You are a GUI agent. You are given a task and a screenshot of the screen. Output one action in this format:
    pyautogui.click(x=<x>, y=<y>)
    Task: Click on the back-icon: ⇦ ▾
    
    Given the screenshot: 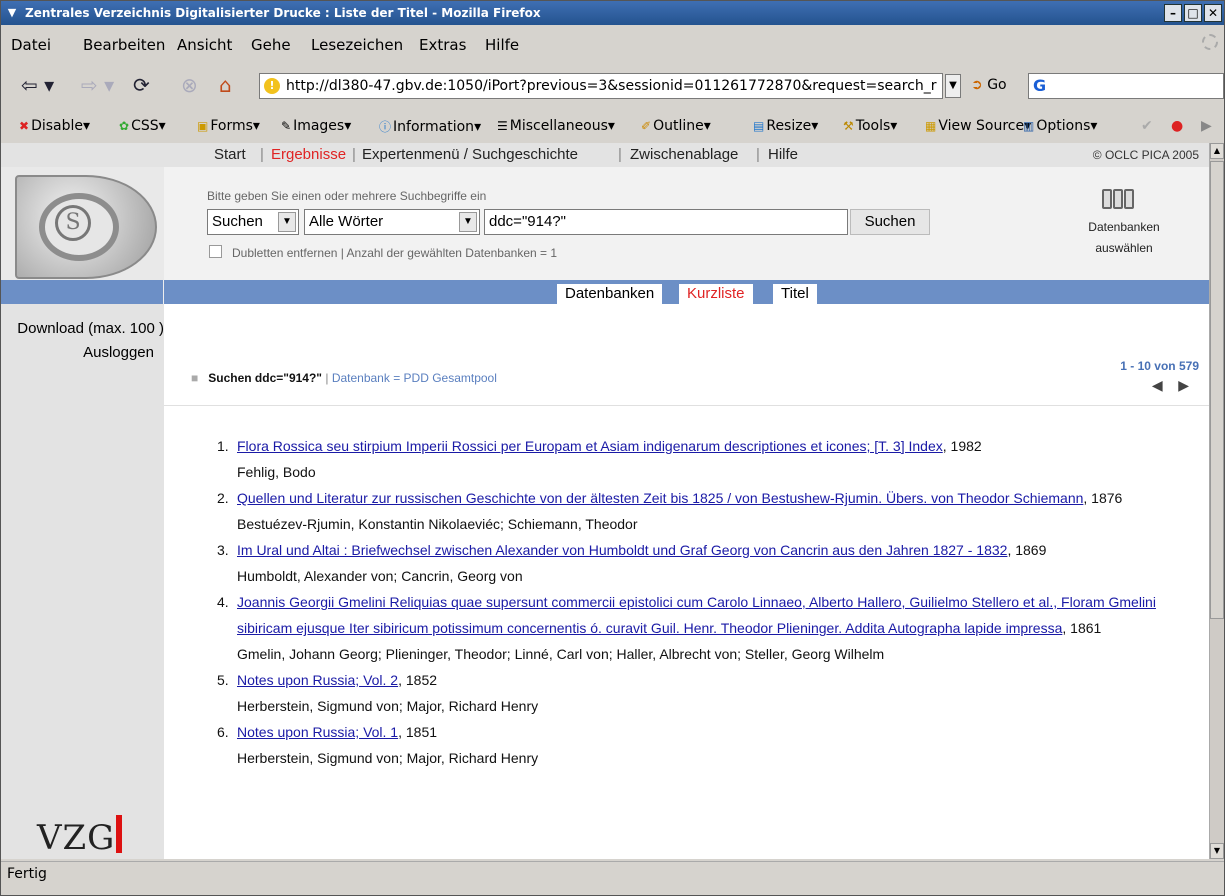 What is the action you would take?
    pyautogui.click(x=37, y=85)
    